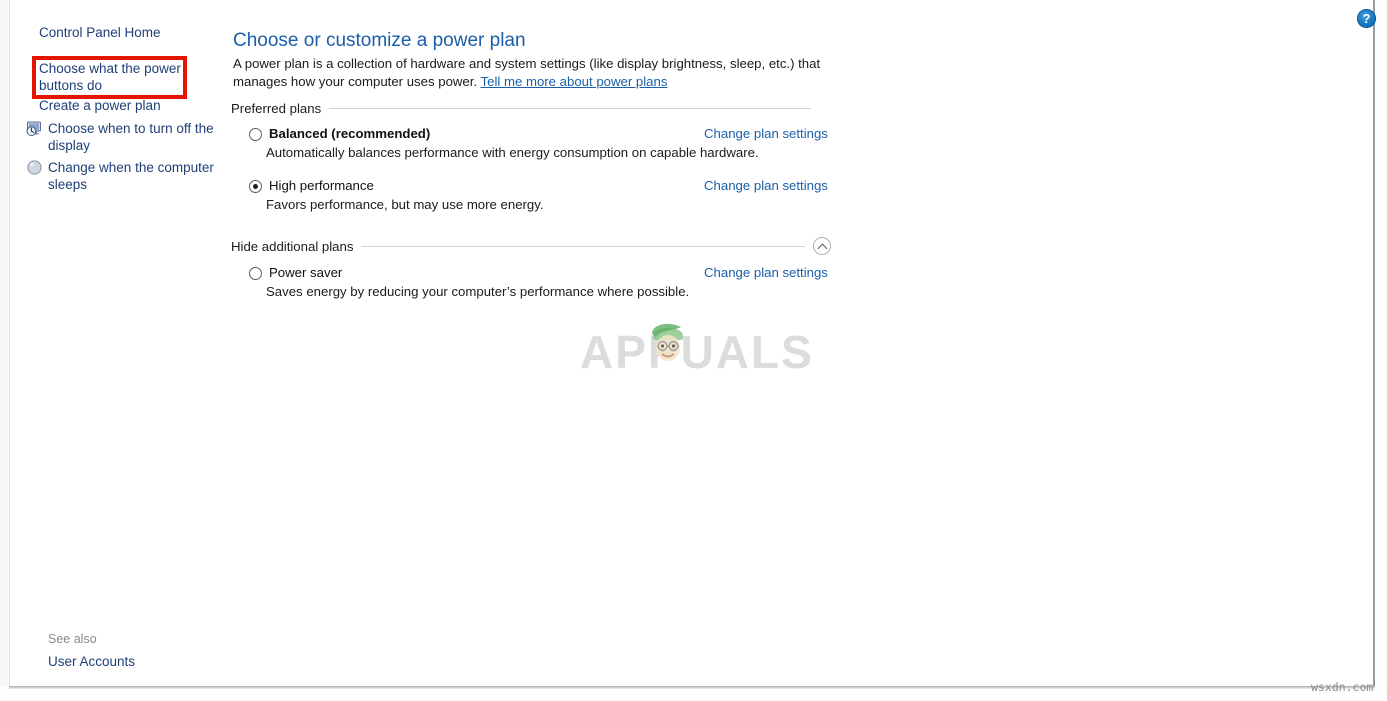  I want to click on group-header-hide-additional-plans: Hide additional plans, so click(531, 246).